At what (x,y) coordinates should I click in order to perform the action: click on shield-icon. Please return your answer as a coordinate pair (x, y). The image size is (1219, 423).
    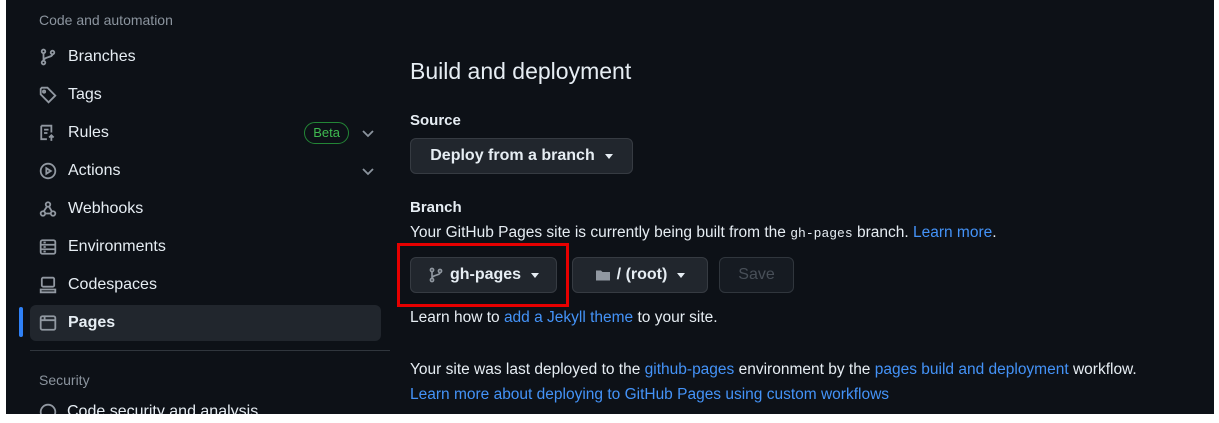
    Looking at the image, I should click on (48, 408).